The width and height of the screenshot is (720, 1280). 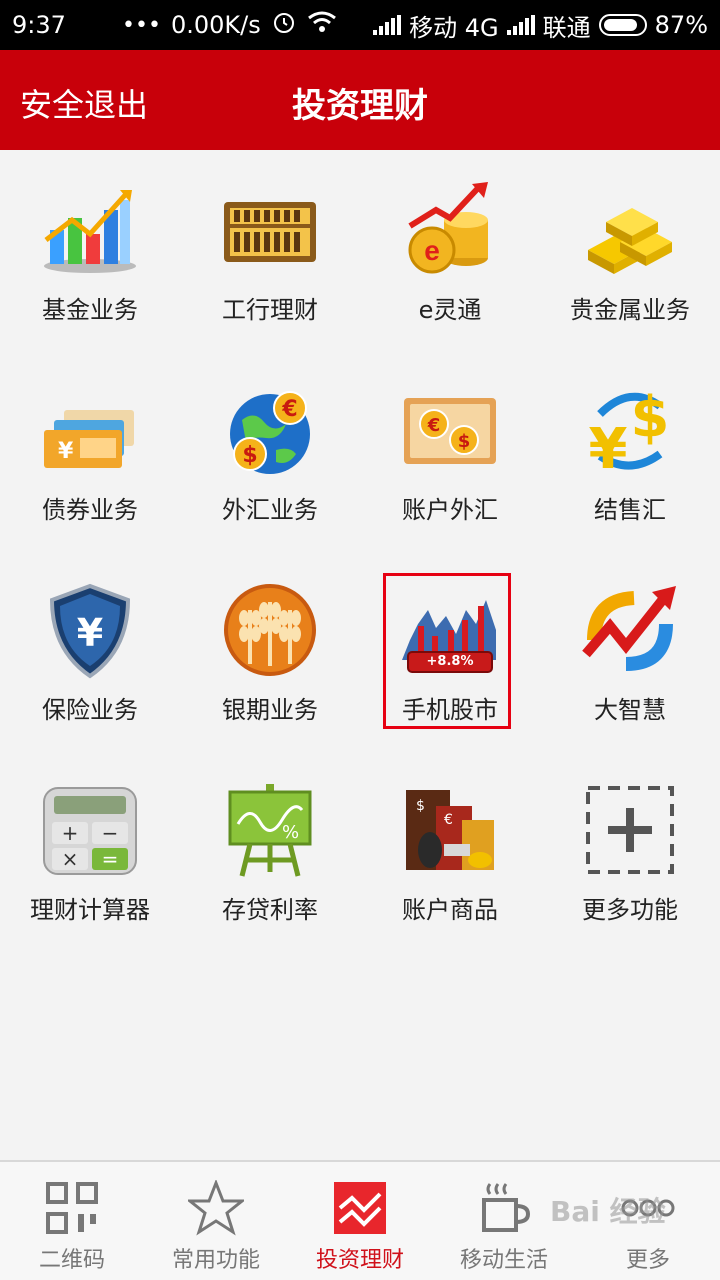 I want to click on nav-label: 投资理财, so click(x=359, y=1260).